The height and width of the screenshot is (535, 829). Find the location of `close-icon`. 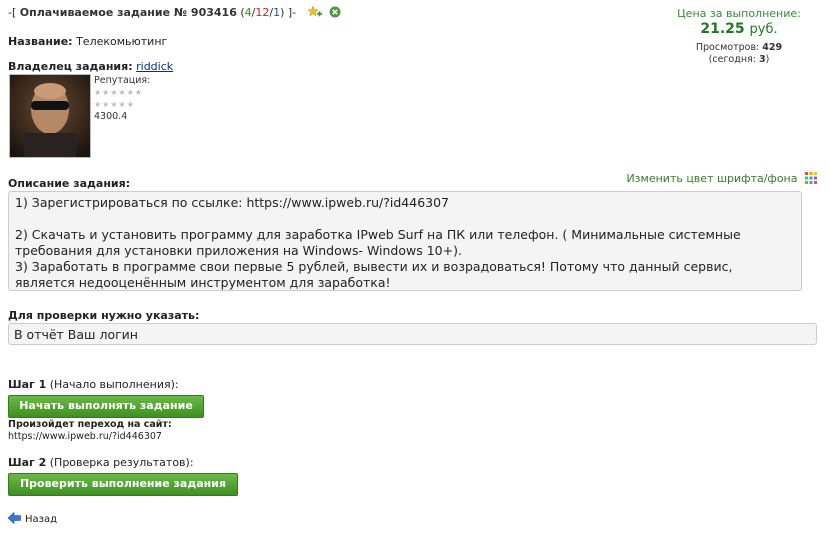

close-icon is located at coordinates (335, 12).